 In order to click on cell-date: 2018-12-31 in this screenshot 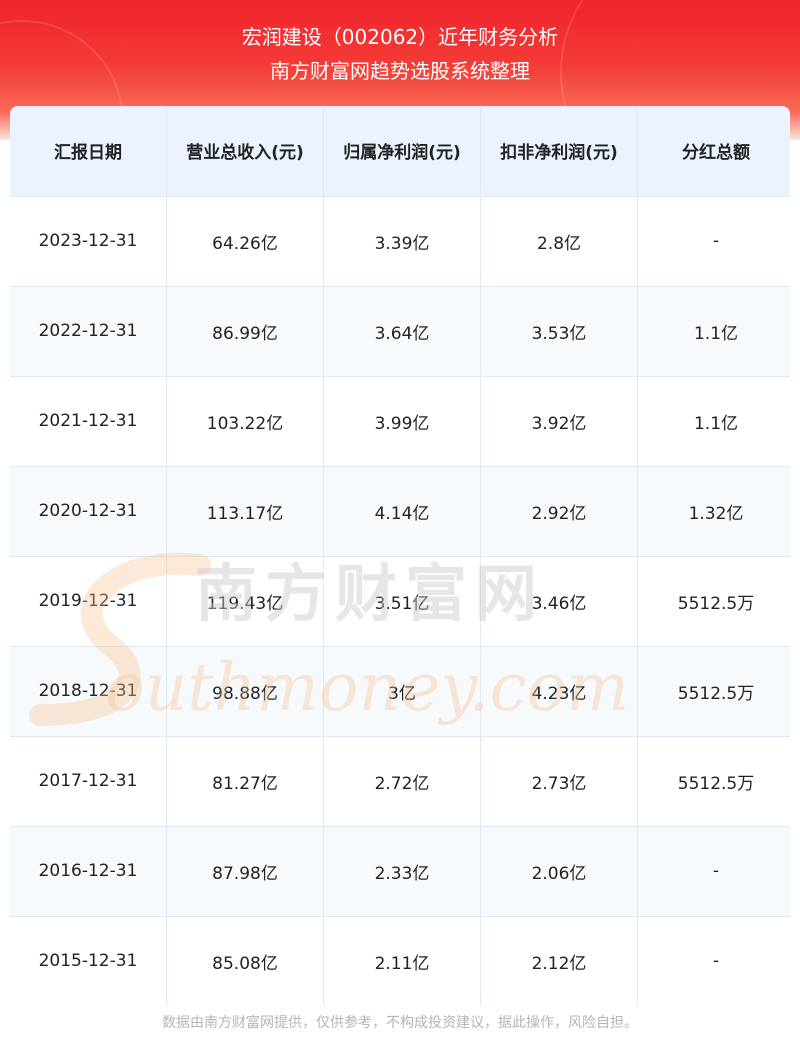, I will do `click(88, 691)`.